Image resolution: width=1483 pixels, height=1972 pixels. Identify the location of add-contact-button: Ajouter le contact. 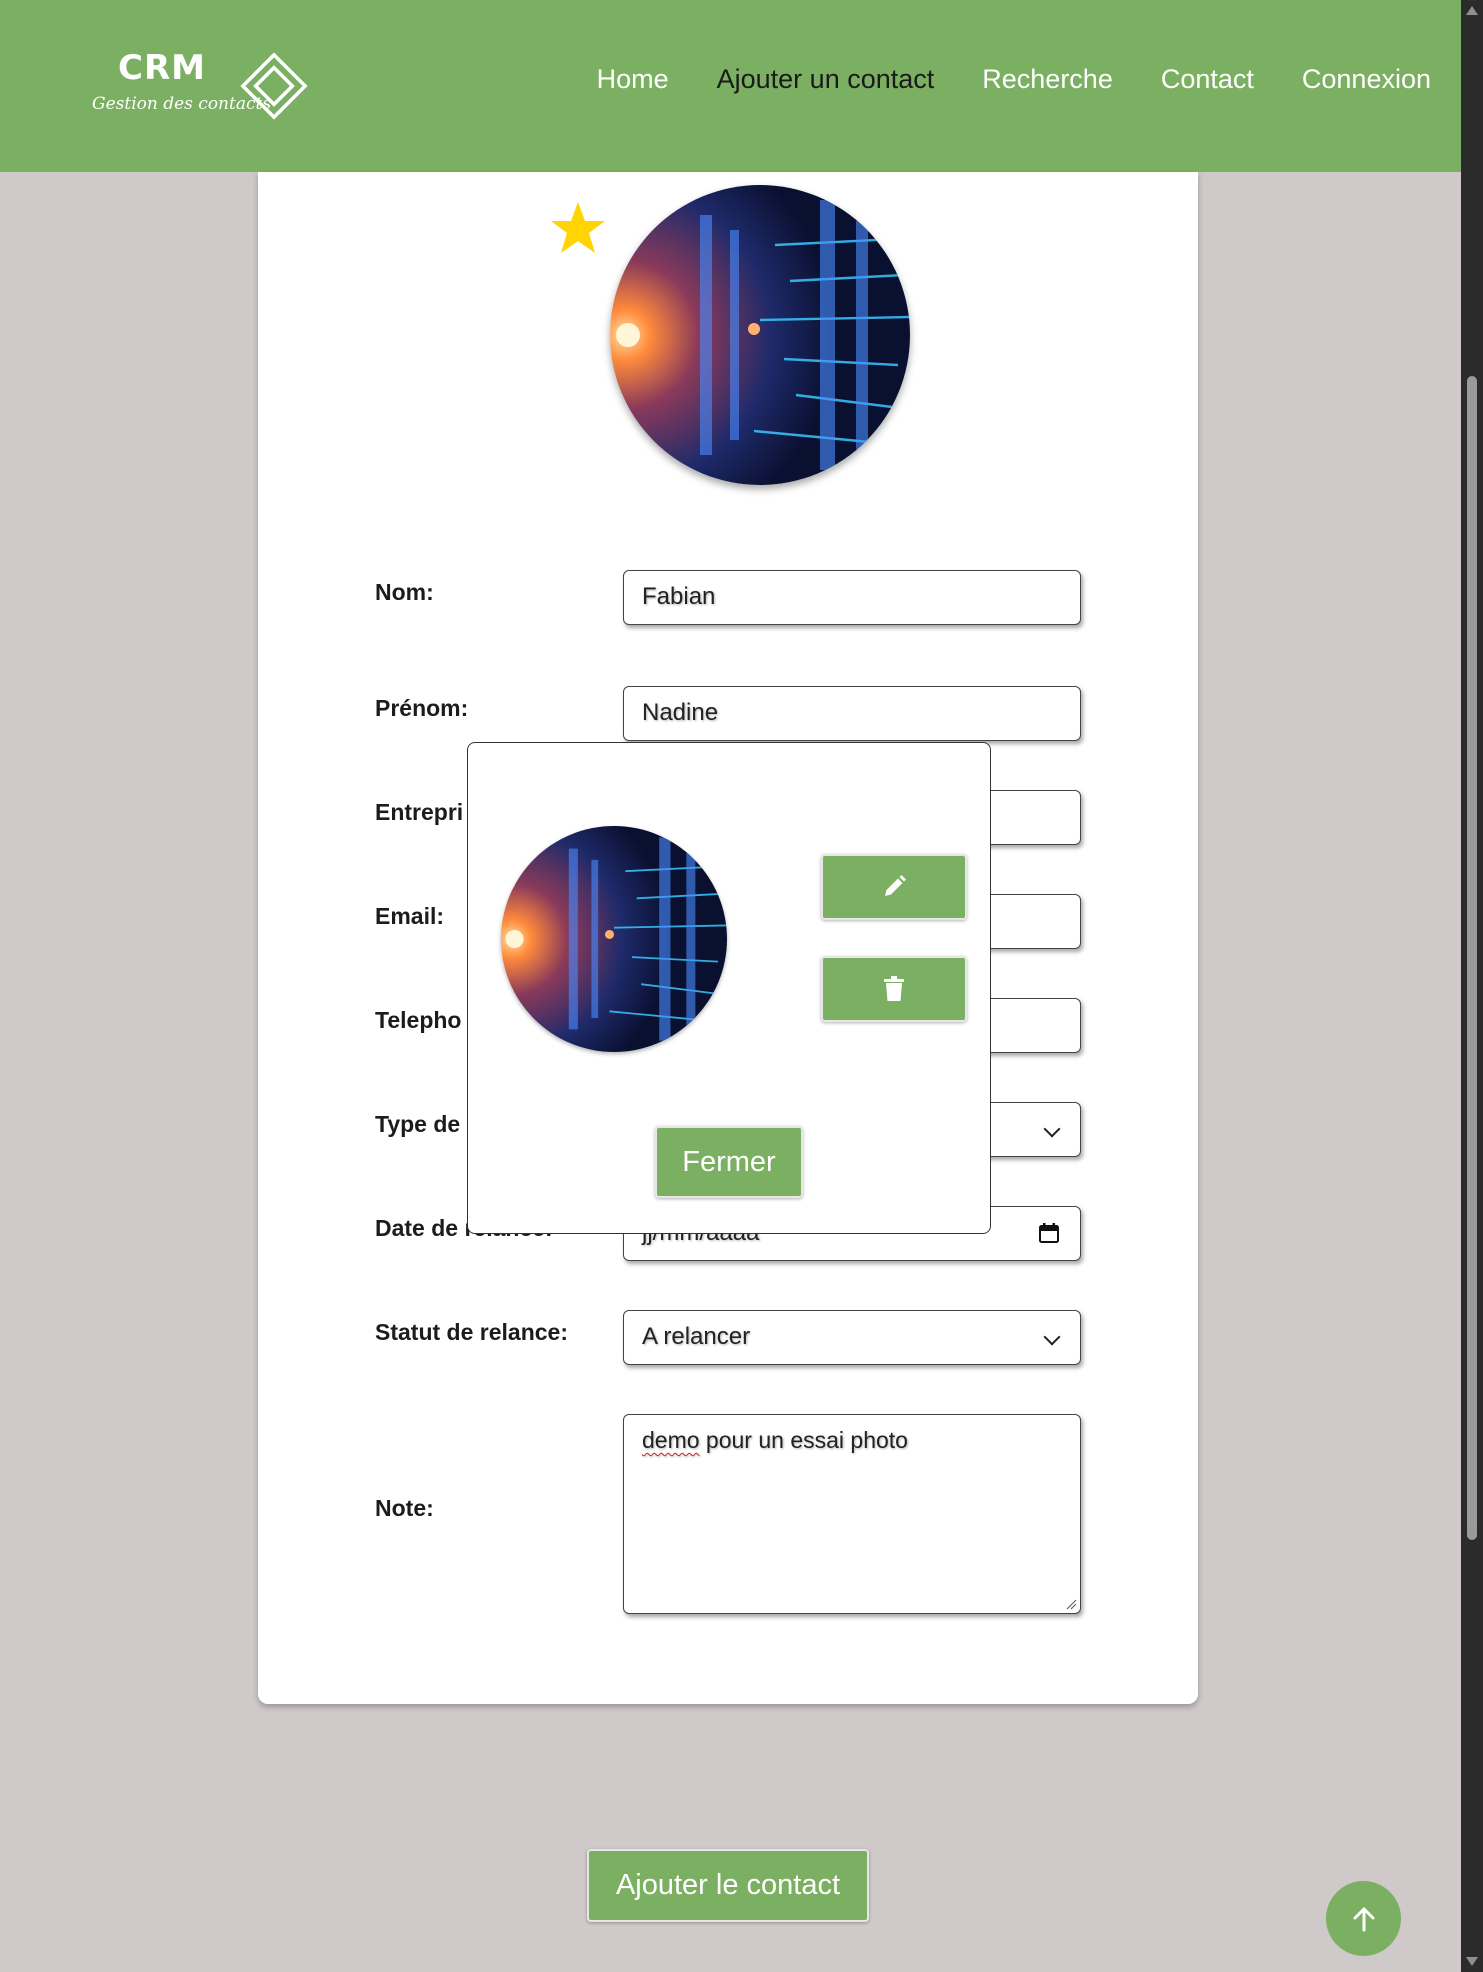
(728, 1885).